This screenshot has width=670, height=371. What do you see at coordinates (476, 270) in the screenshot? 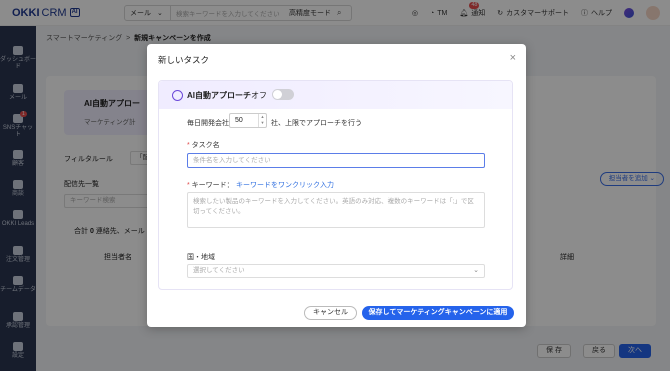
I see `chevron-down-icon: ⌄` at bounding box center [476, 270].